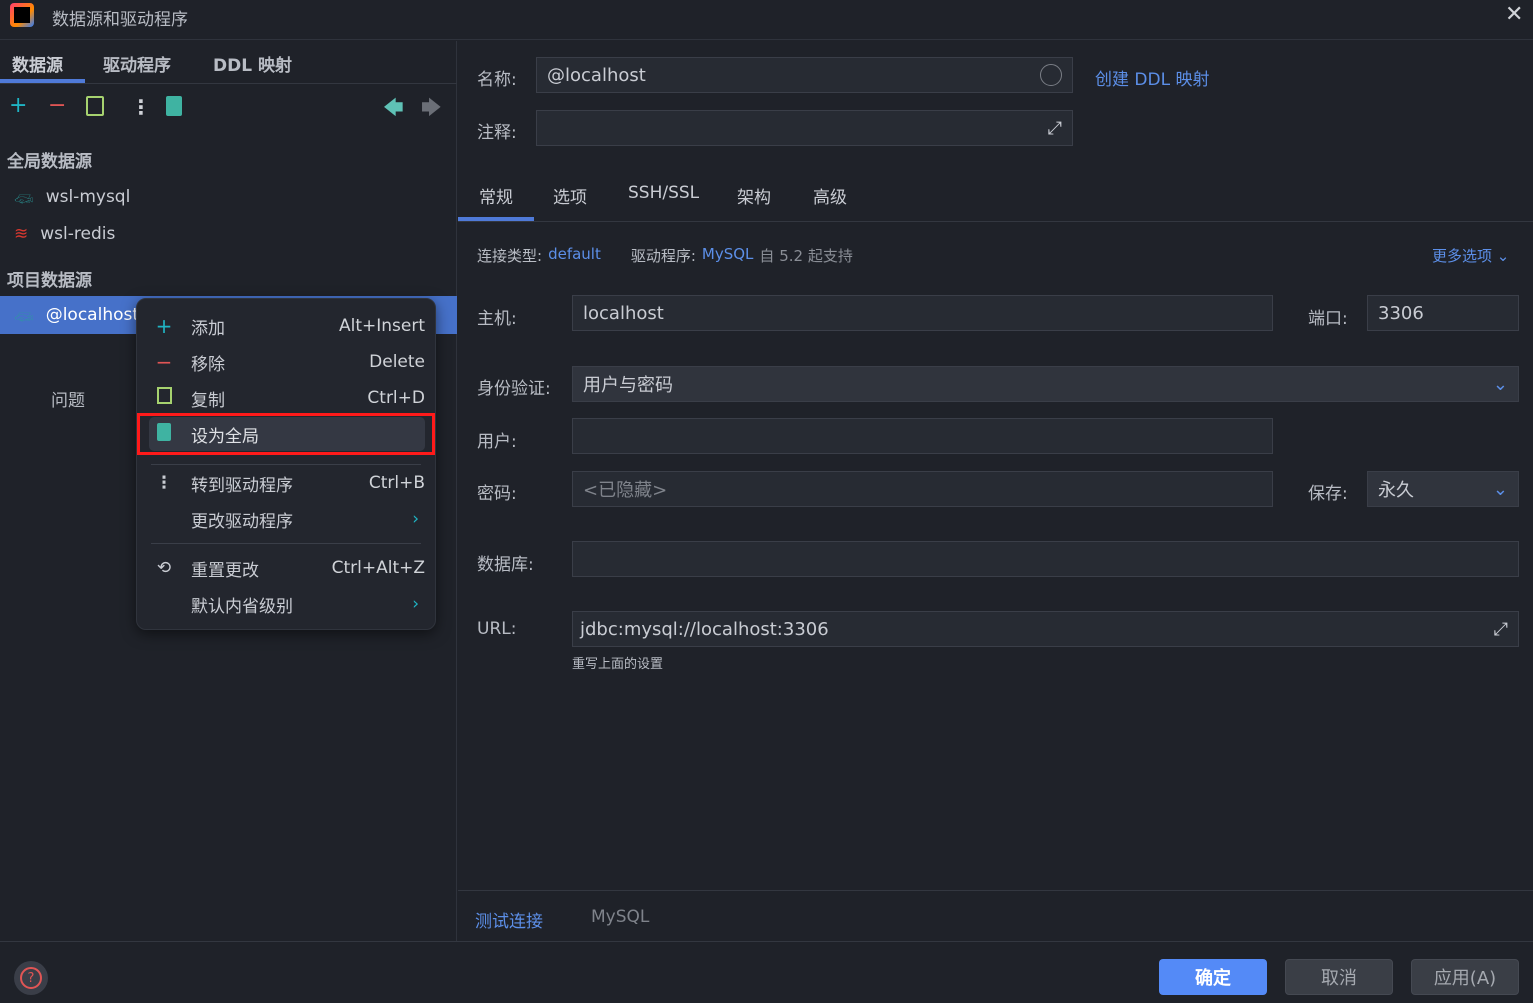  Describe the element at coordinates (137, 63) in the screenshot. I see `tab-drivers: 驱动程序` at that location.